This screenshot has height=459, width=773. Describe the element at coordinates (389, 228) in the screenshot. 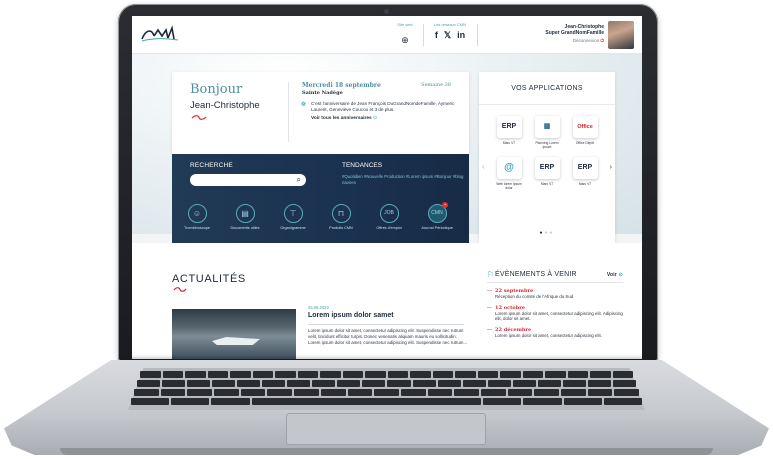

I see `shortcut-label: Offres d'emploi` at that location.